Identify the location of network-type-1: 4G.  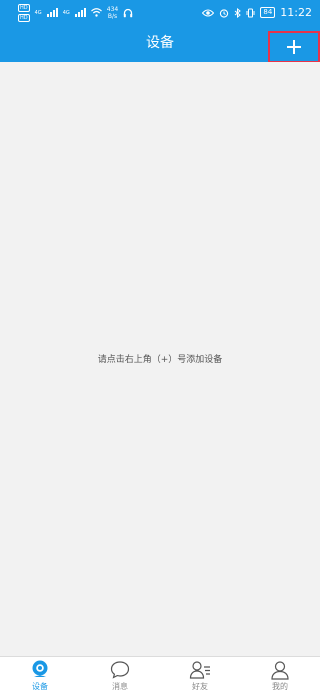
(38, 12).